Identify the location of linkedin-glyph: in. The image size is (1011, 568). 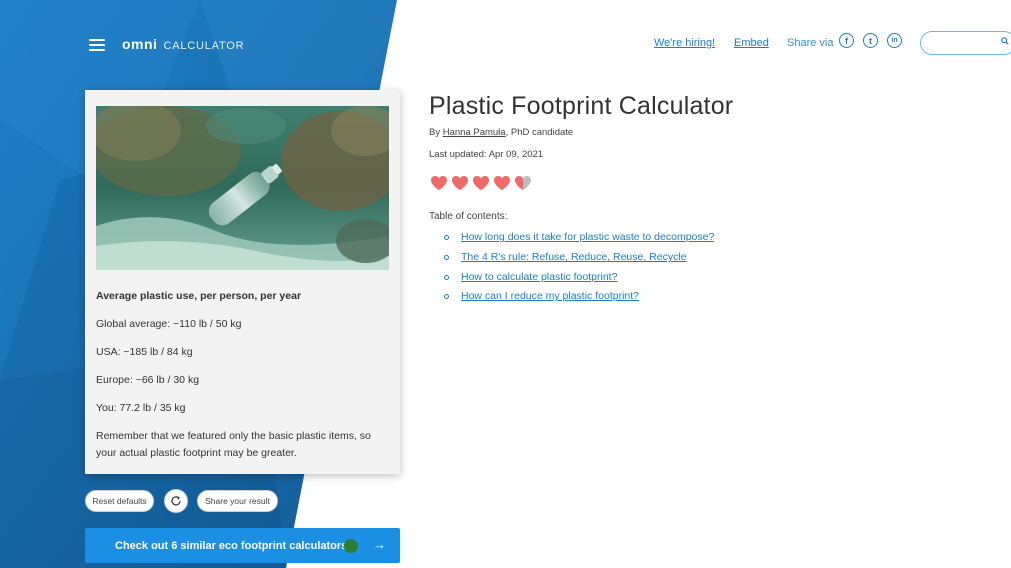
(894, 40).